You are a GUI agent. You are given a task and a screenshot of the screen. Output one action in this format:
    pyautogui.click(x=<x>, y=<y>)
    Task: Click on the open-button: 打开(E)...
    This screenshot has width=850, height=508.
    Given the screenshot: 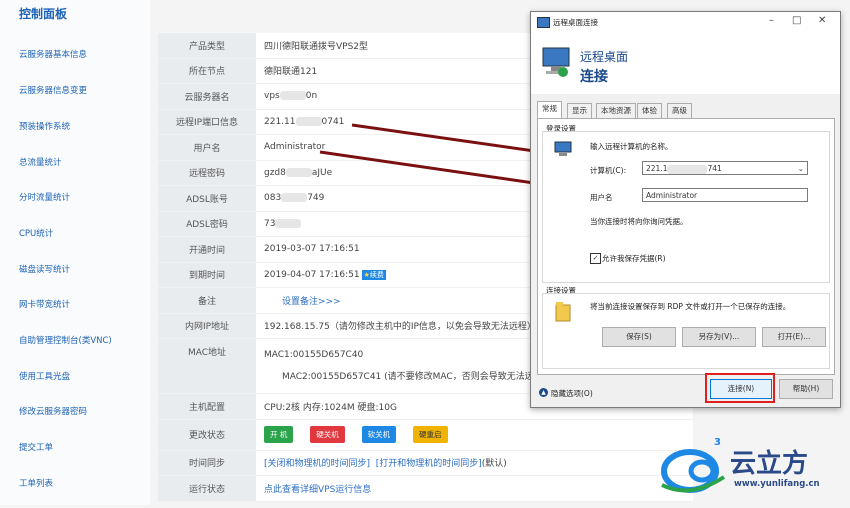 What is the action you would take?
    pyautogui.click(x=794, y=337)
    